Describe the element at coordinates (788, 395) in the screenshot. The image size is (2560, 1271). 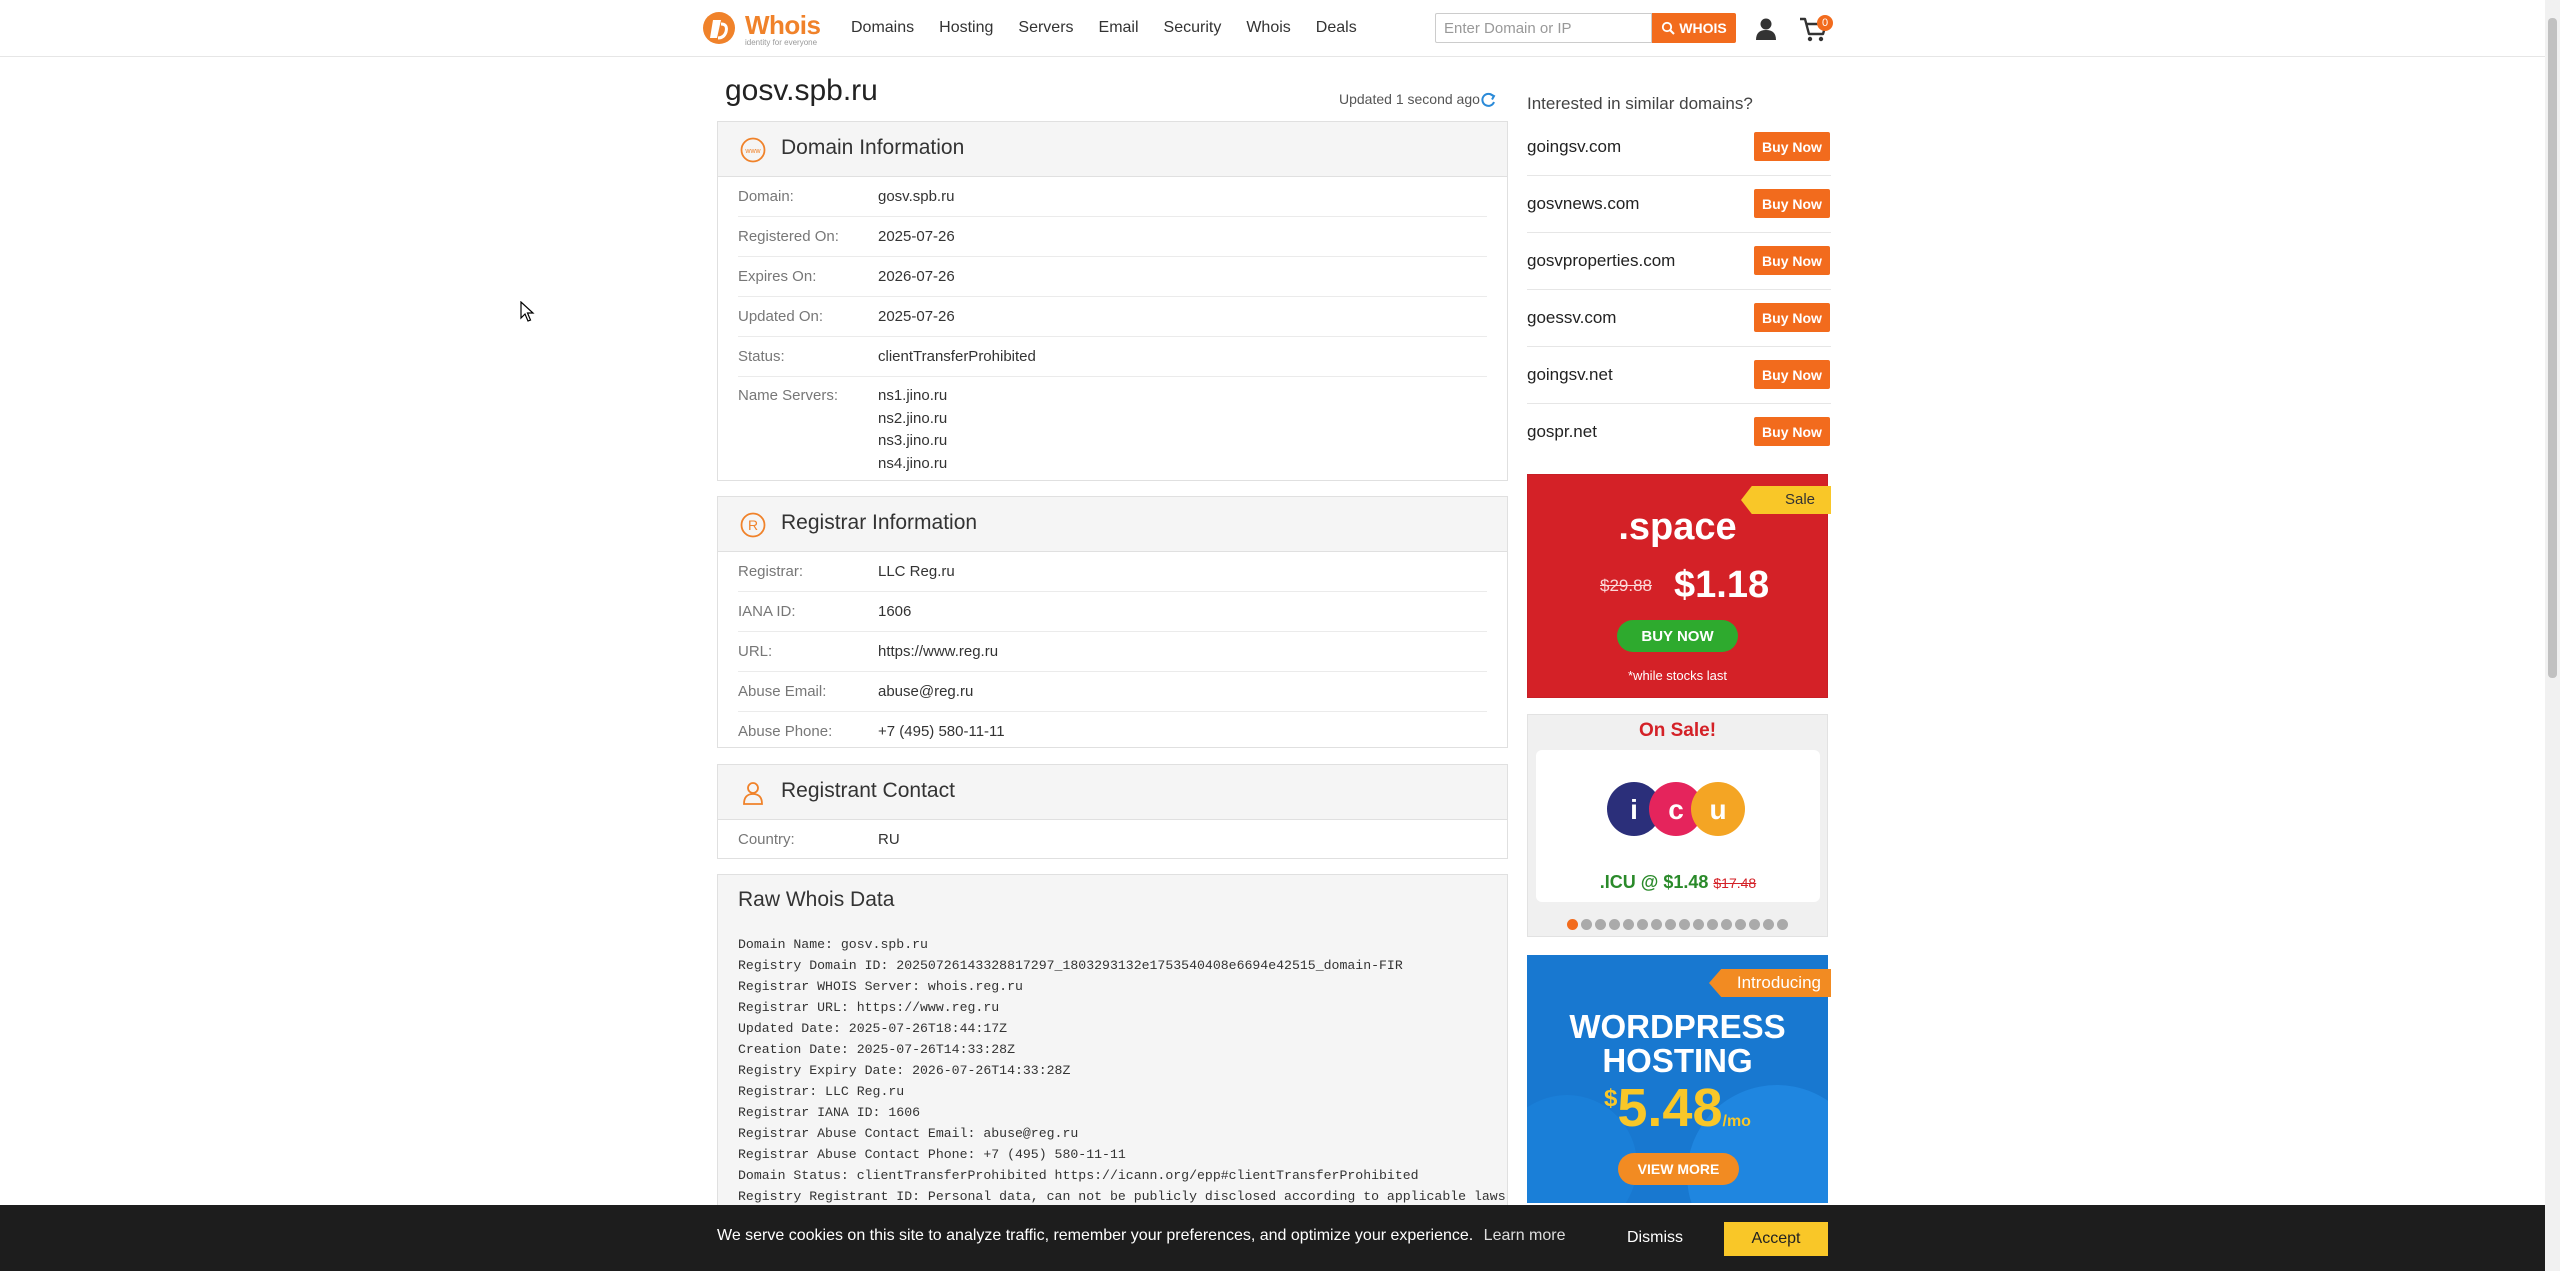
I see `row-label: Name Servers:` at that location.